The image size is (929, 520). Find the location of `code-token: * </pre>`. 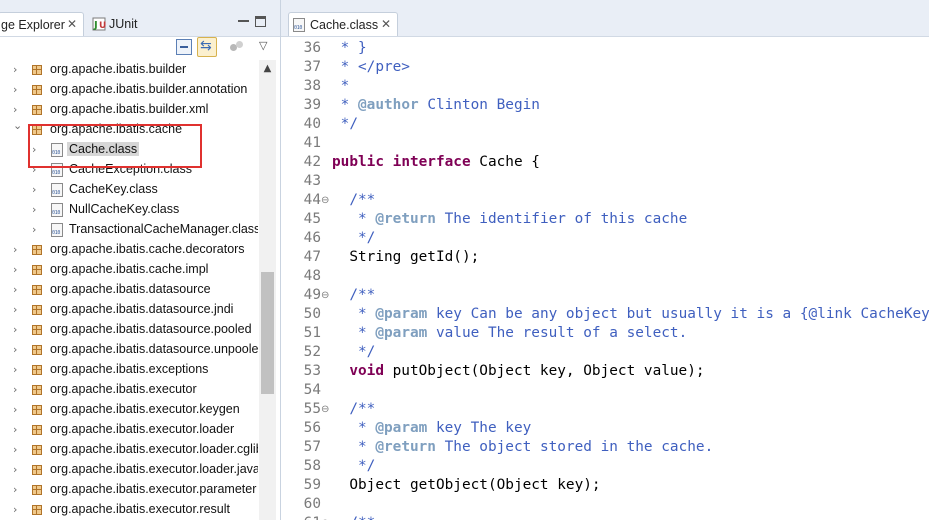

code-token: * </pre> is located at coordinates (371, 67).